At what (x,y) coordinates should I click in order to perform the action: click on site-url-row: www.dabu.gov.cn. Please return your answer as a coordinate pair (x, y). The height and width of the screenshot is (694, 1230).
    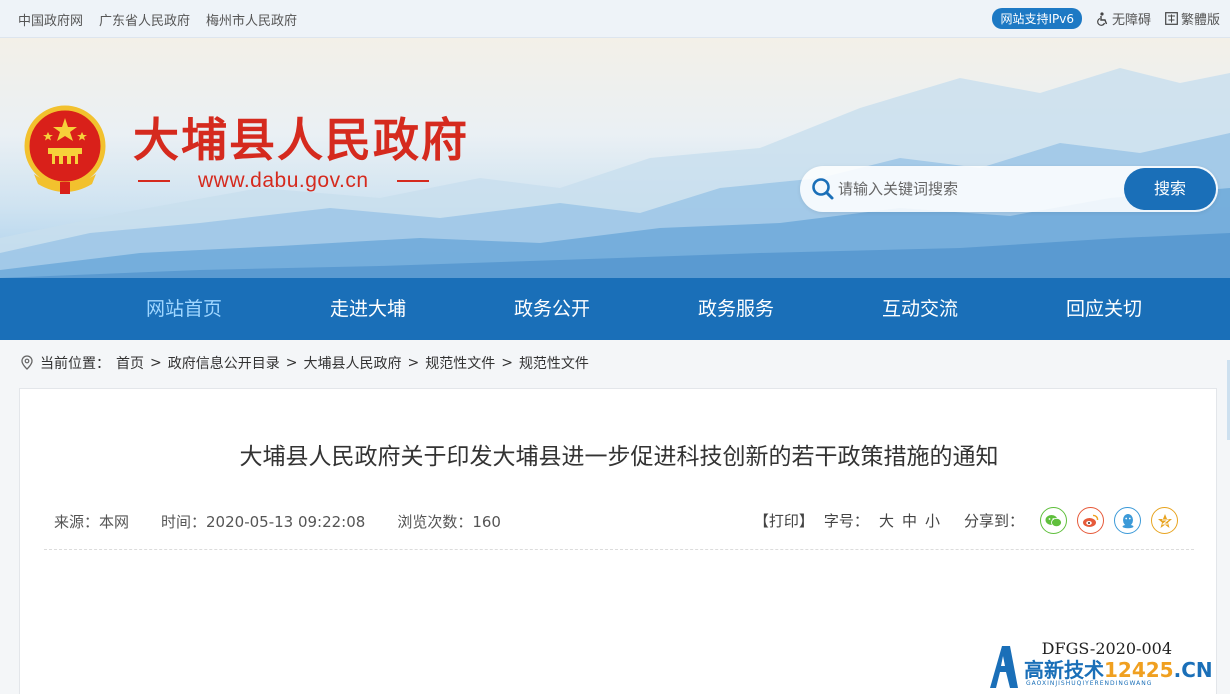
    Looking at the image, I should click on (283, 181).